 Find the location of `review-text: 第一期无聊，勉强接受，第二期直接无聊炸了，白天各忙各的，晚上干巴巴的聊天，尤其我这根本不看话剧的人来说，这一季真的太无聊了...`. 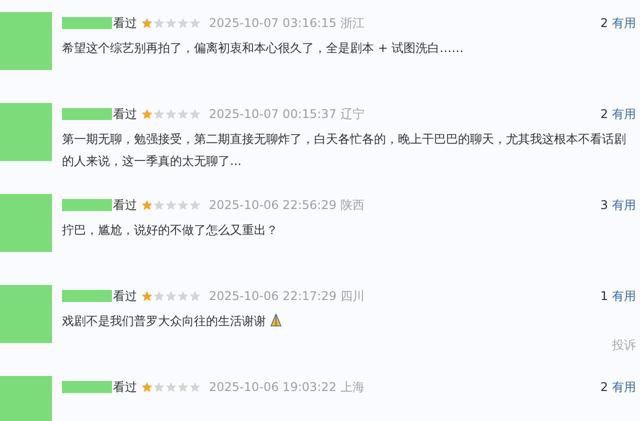

review-text: 第一期无聊，勉强接受，第二期直接无聊炸了，白天各忙各的，晚上干巴巴的聊天，尤其我这根本不看话剧的人来说，这一季真的太无聊了... is located at coordinates (344, 150).